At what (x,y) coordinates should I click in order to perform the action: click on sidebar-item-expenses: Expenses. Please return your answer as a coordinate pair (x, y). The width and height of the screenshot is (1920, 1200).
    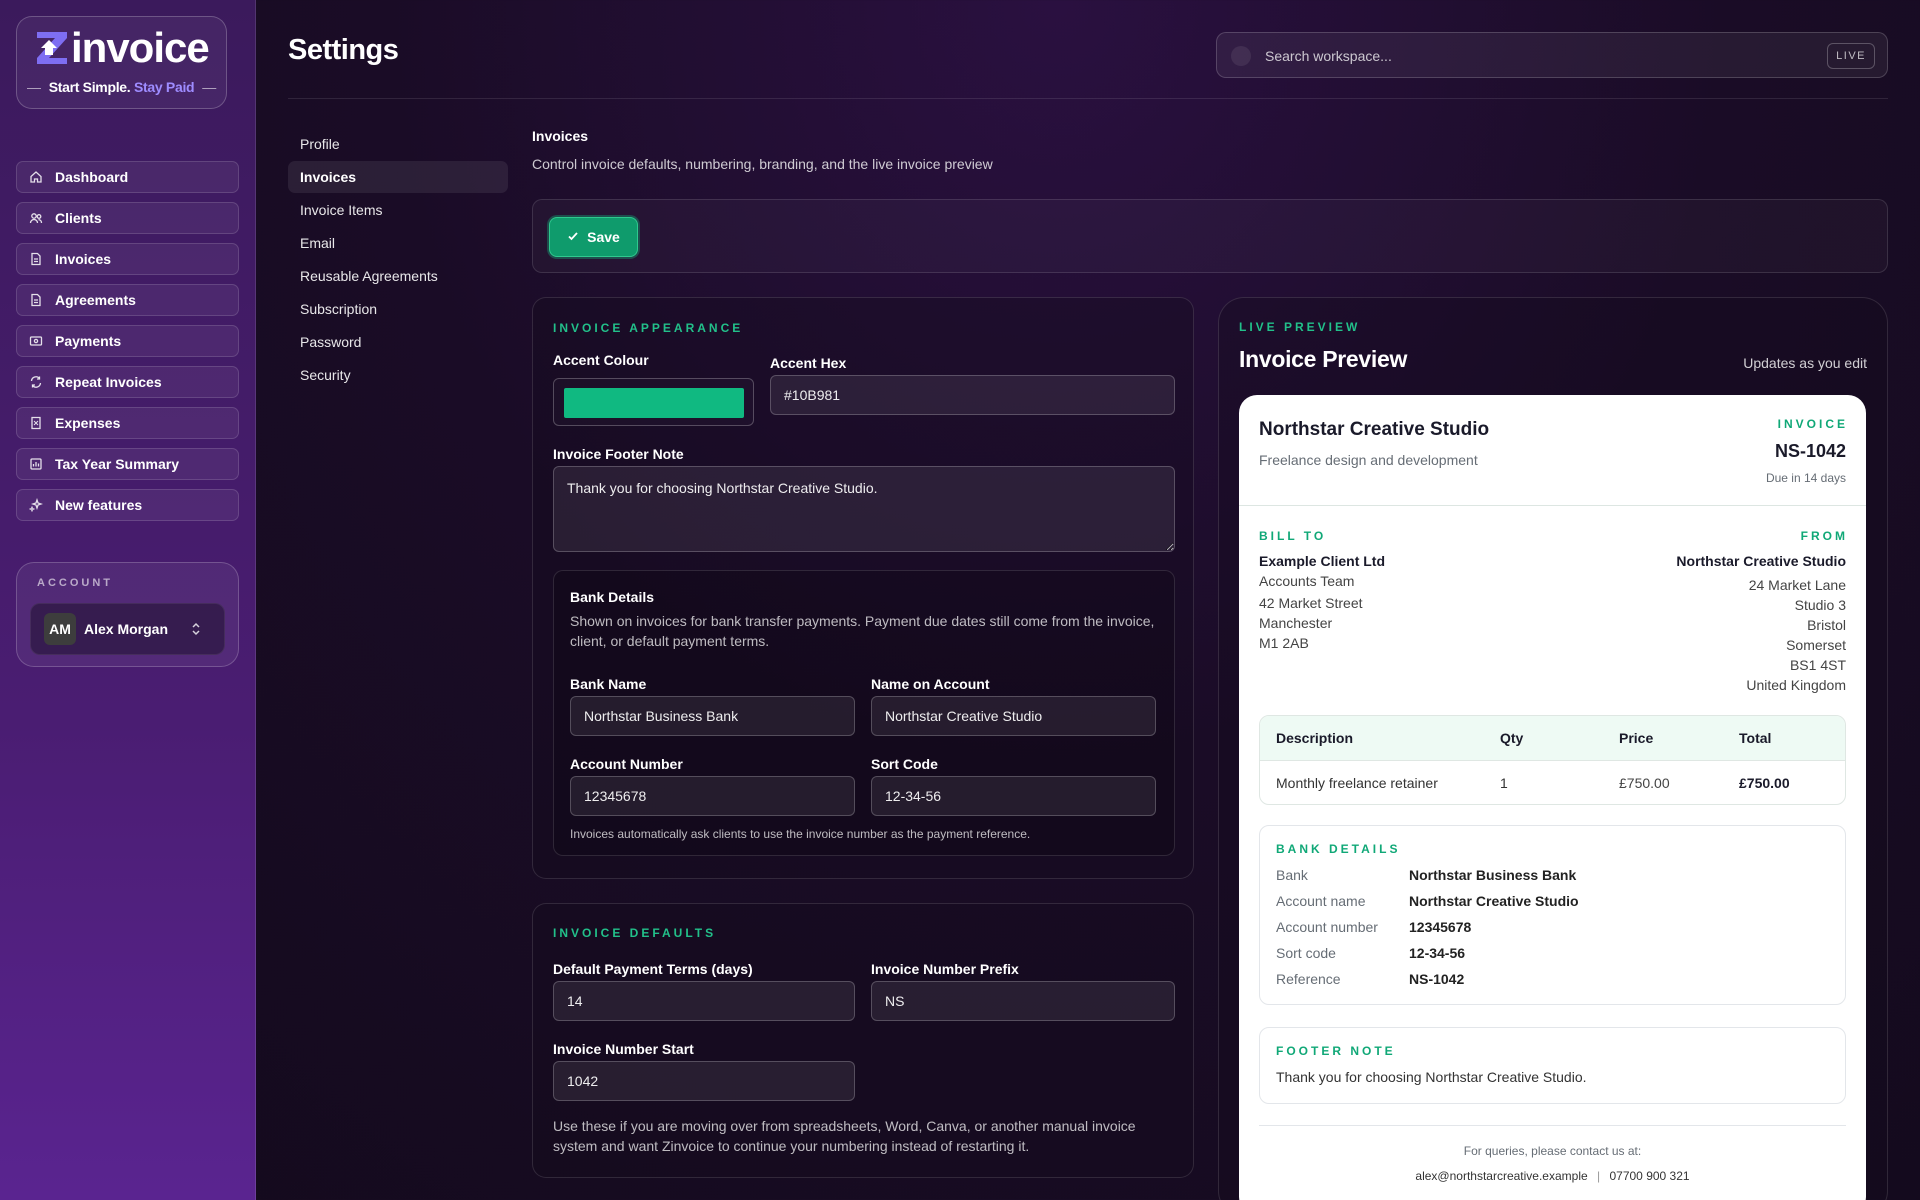
    Looking at the image, I should click on (127, 423).